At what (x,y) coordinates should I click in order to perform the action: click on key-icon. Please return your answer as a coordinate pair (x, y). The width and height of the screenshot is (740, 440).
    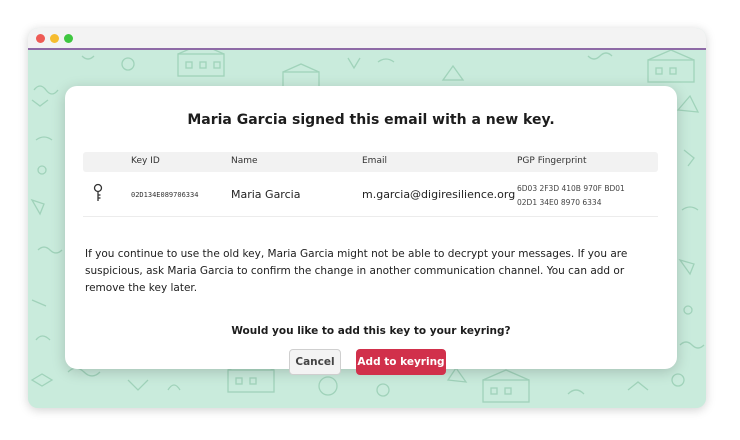
    Looking at the image, I should click on (98, 195).